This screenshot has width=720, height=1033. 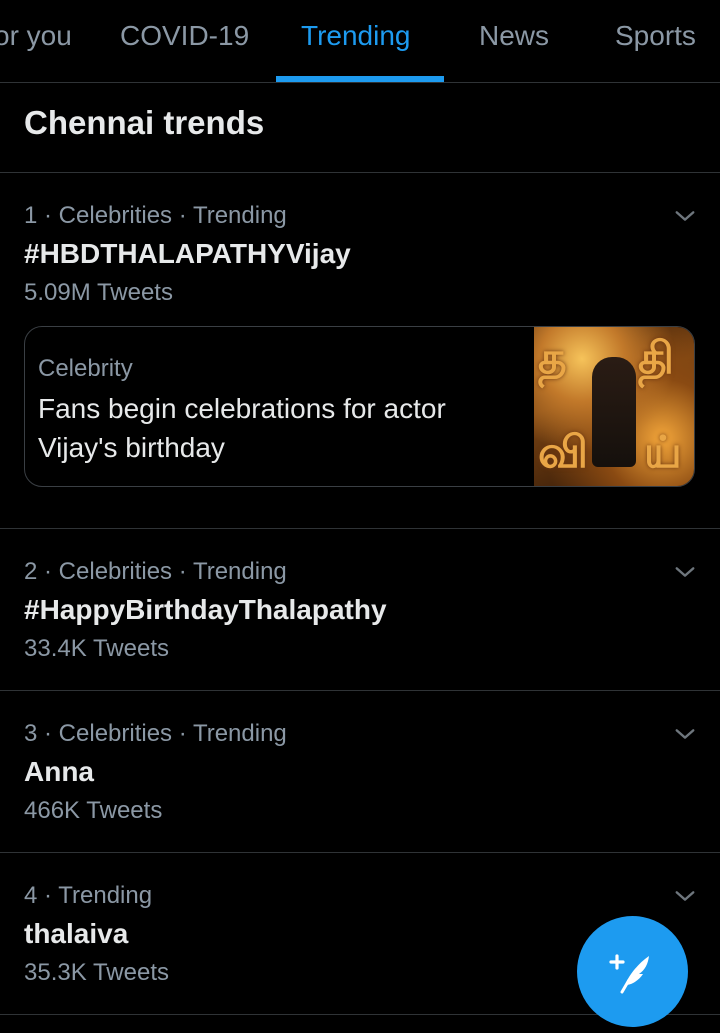 What do you see at coordinates (76, 933) in the screenshot?
I see `trend-name: thalaiva` at bounding box center [76, 933].